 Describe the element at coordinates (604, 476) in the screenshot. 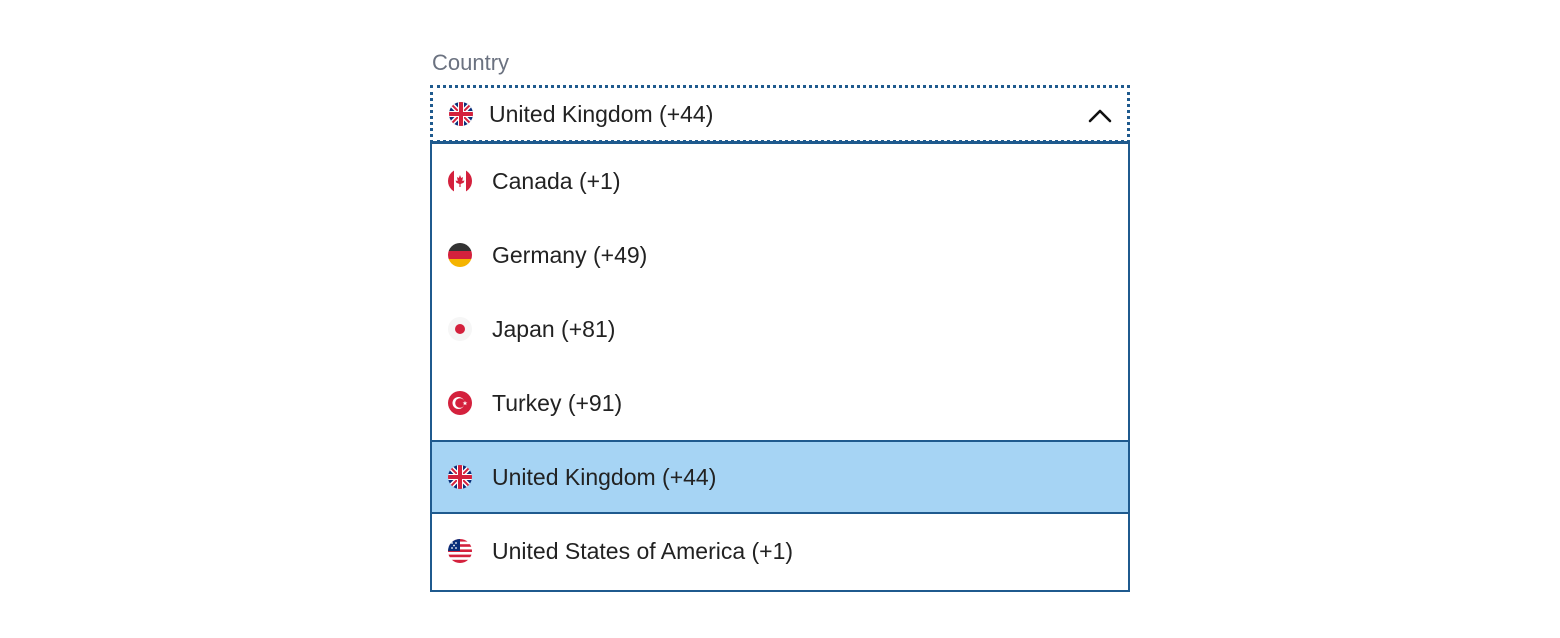

I see `option-label: United Kingdom (+44)` at that location.